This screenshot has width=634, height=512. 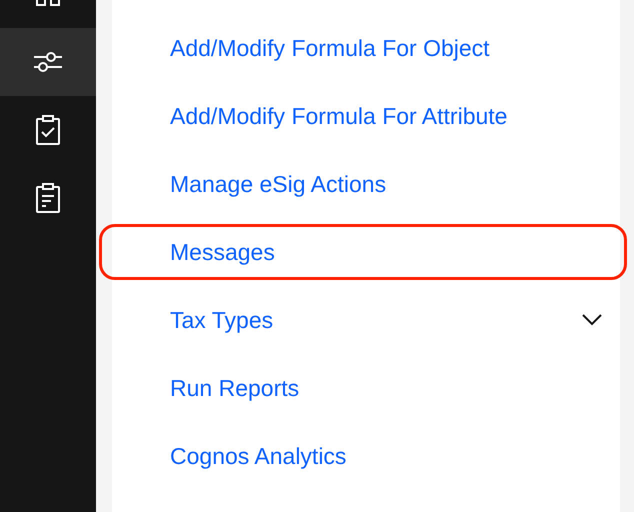 What do you see at coordinates (366, 456) in the screenshot?
I see `menu-link: Cognos Analytics` at bounding box center [366, 456].